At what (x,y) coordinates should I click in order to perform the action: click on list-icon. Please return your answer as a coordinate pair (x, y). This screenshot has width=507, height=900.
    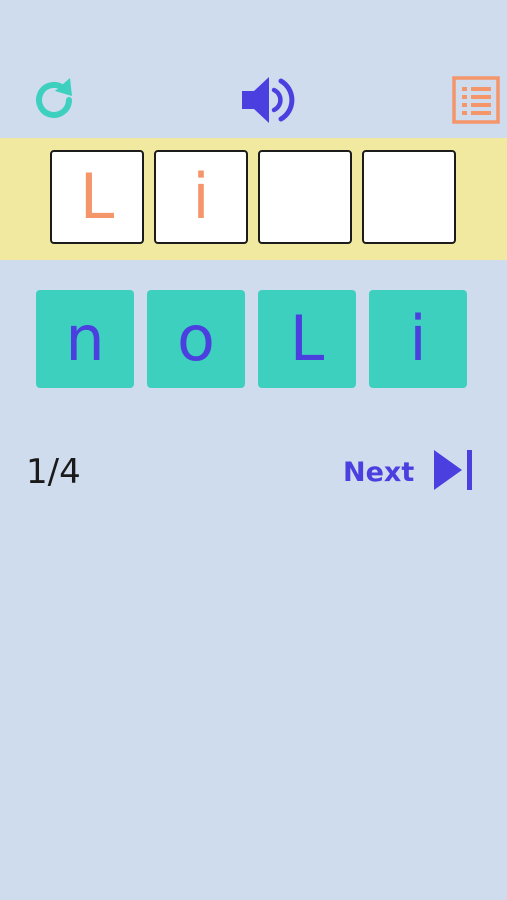
    Looking at the image, I should click on (476, 100).